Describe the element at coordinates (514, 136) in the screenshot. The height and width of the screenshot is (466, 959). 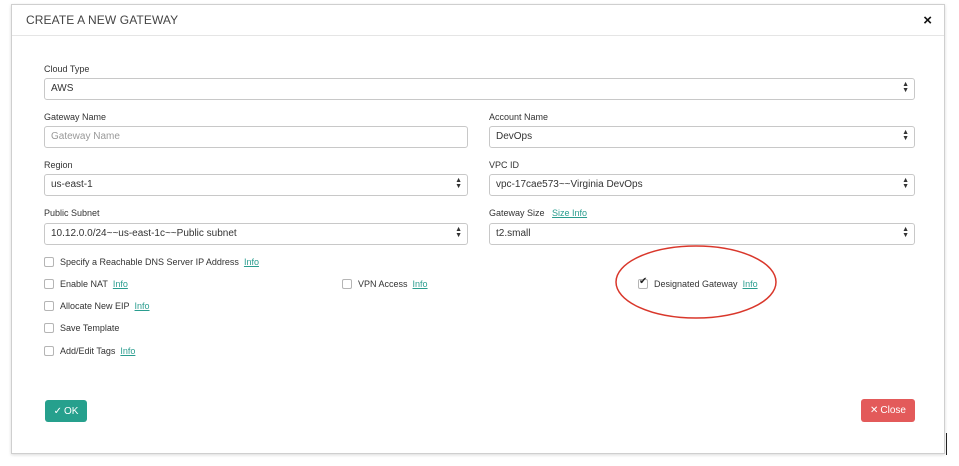
I see `account-name-value: DevOps` at that location.